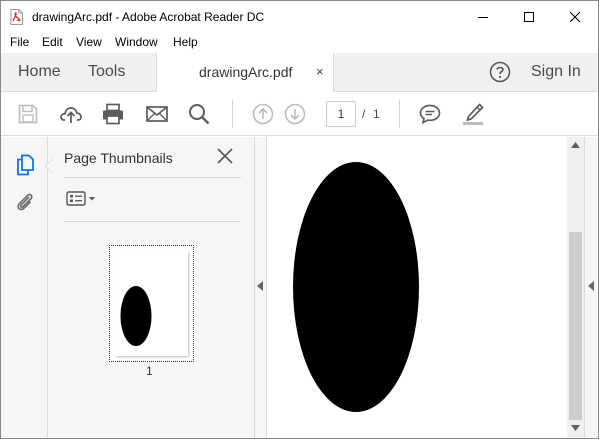  Describe the element at coordinates (376, 114) in the screenshot. I see `page-total: 1` at that location.